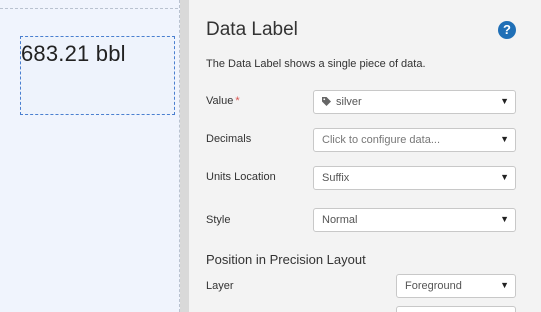  I want to click on style-select: Normal ▼, so click(414, 220).